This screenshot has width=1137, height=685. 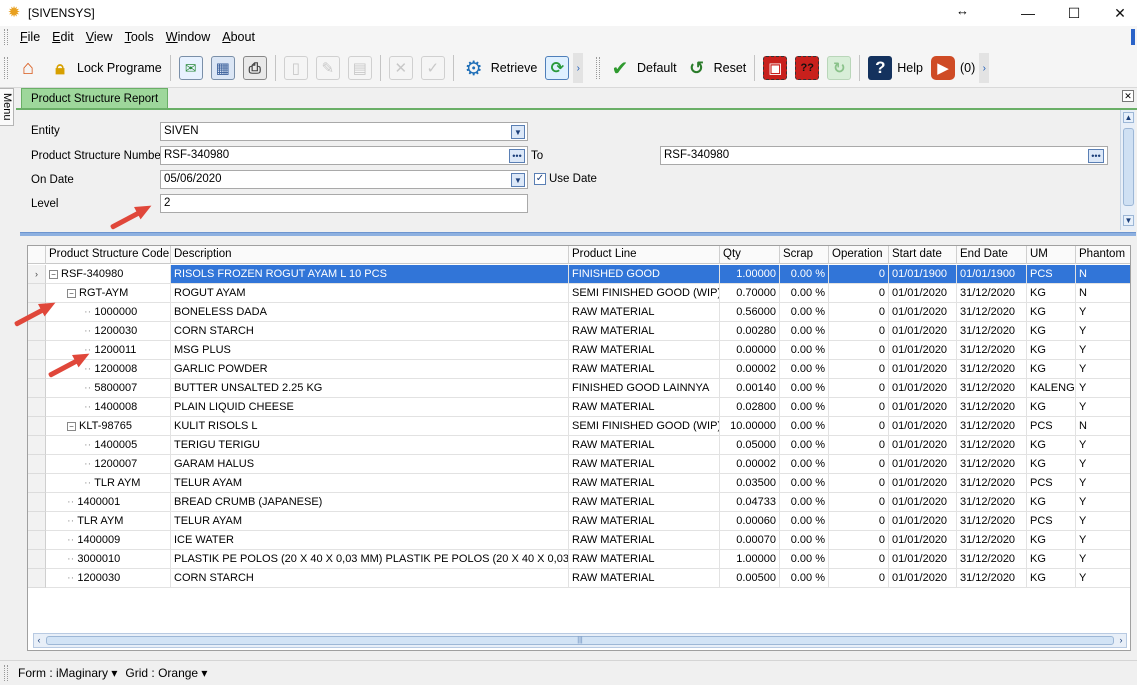 I want to click on column-header: Scrap, so click(x=804, y=255).